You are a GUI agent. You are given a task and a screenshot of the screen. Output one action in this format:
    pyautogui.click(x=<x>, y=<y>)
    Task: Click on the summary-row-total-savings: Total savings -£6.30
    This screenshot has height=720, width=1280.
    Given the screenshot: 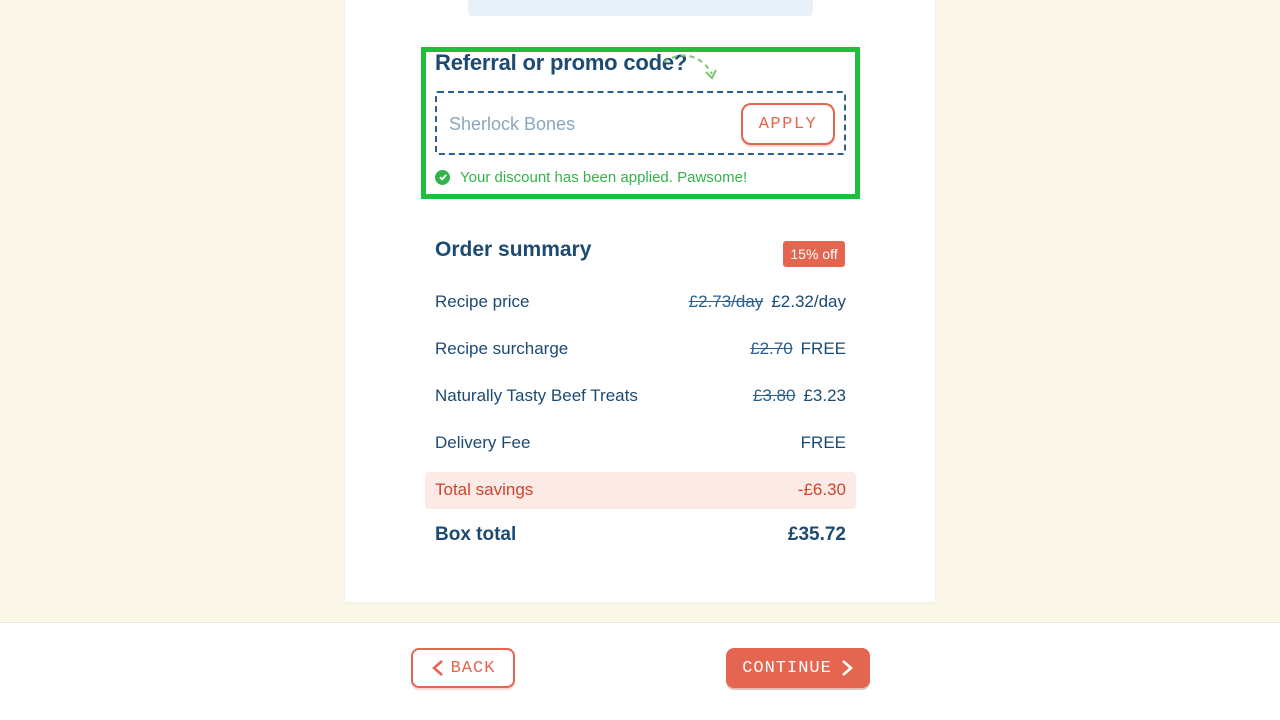 What is the action you would take?
    pyautogui.click(x=640, y=490)
    